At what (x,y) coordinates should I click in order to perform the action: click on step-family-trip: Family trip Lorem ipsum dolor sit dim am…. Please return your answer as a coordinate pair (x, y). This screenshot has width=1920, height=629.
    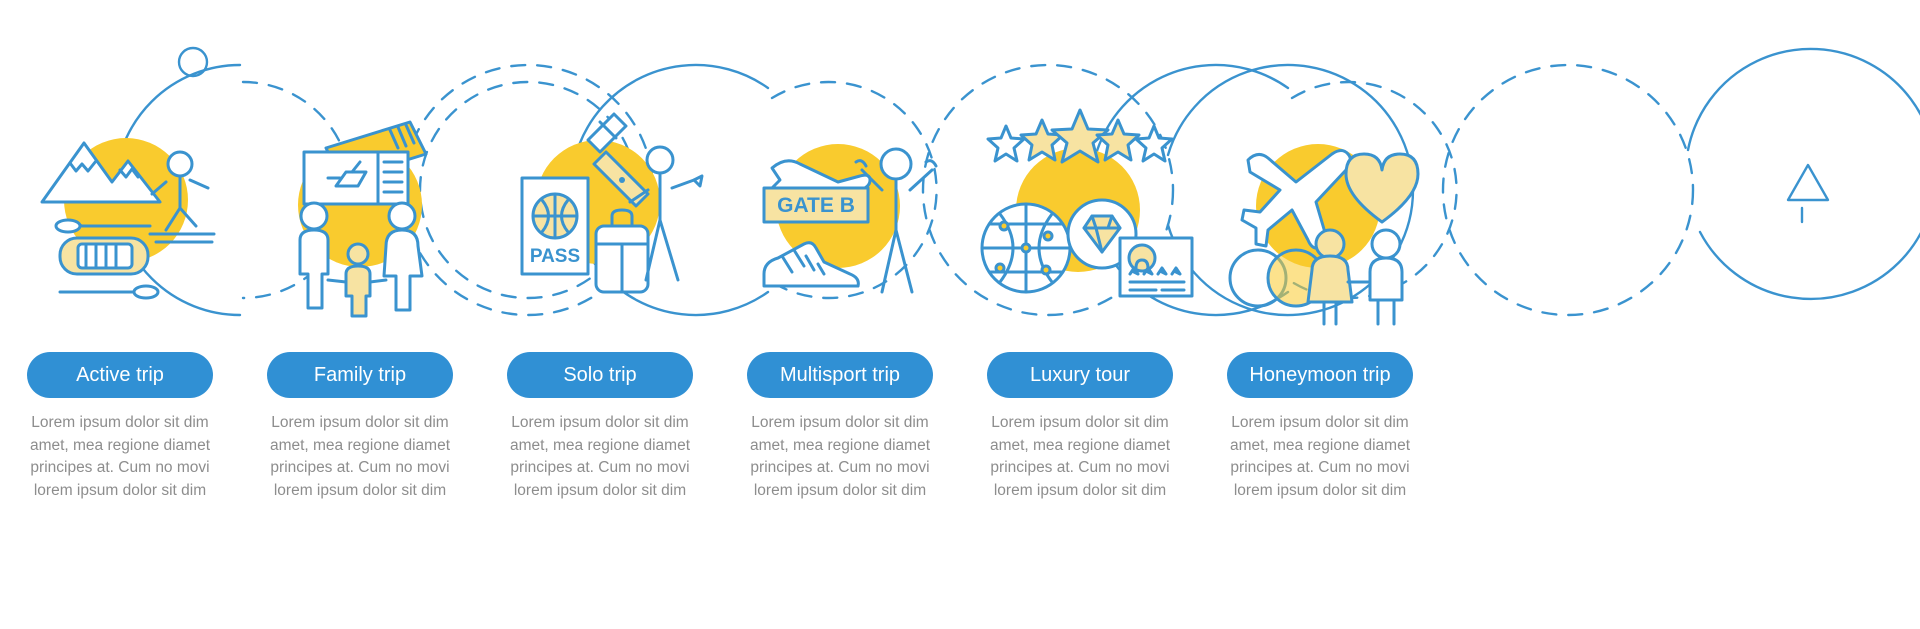
    Looking at the image, I should click on (360, 251).